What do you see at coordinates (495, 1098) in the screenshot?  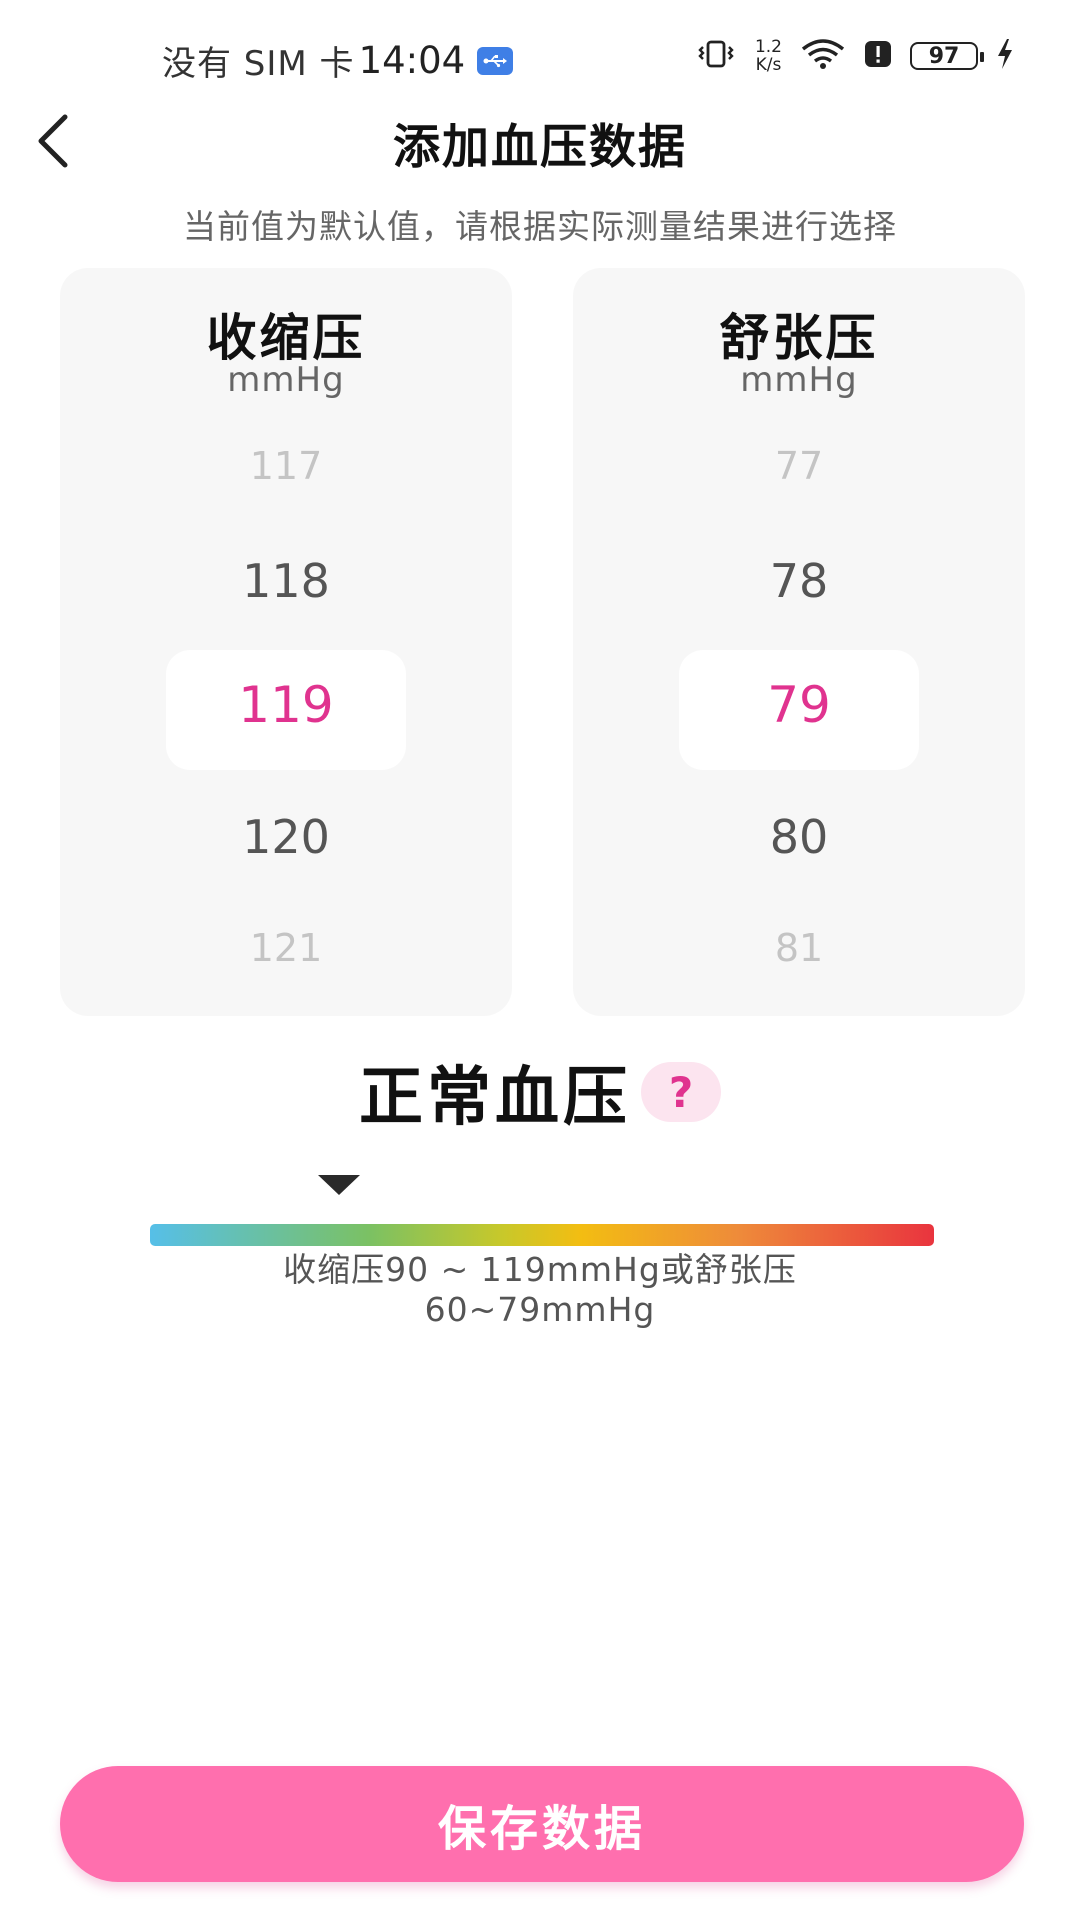 I see `bp-status-label: 正常血压` at bounding box center [495, 1098].